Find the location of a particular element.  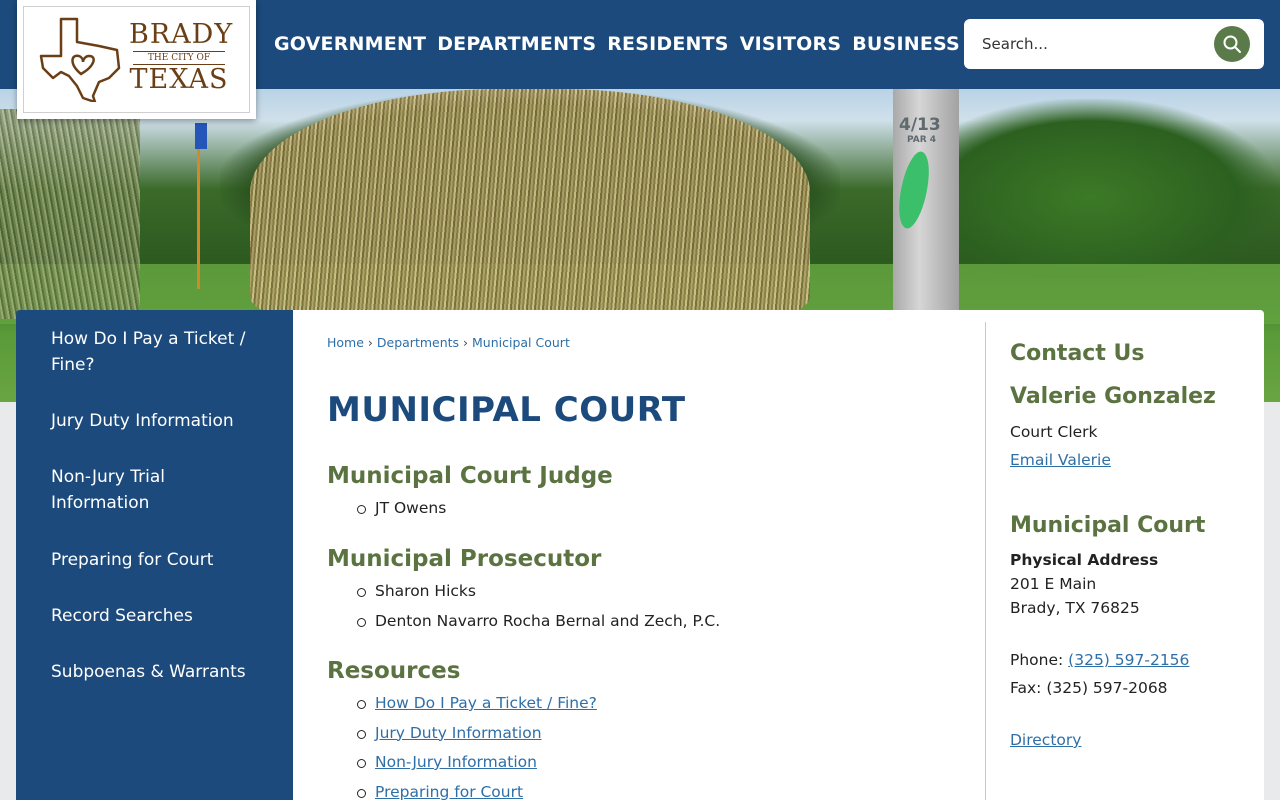

prosecutor-heading: Municipal Prosecutor is located at coordinates (464, 559).